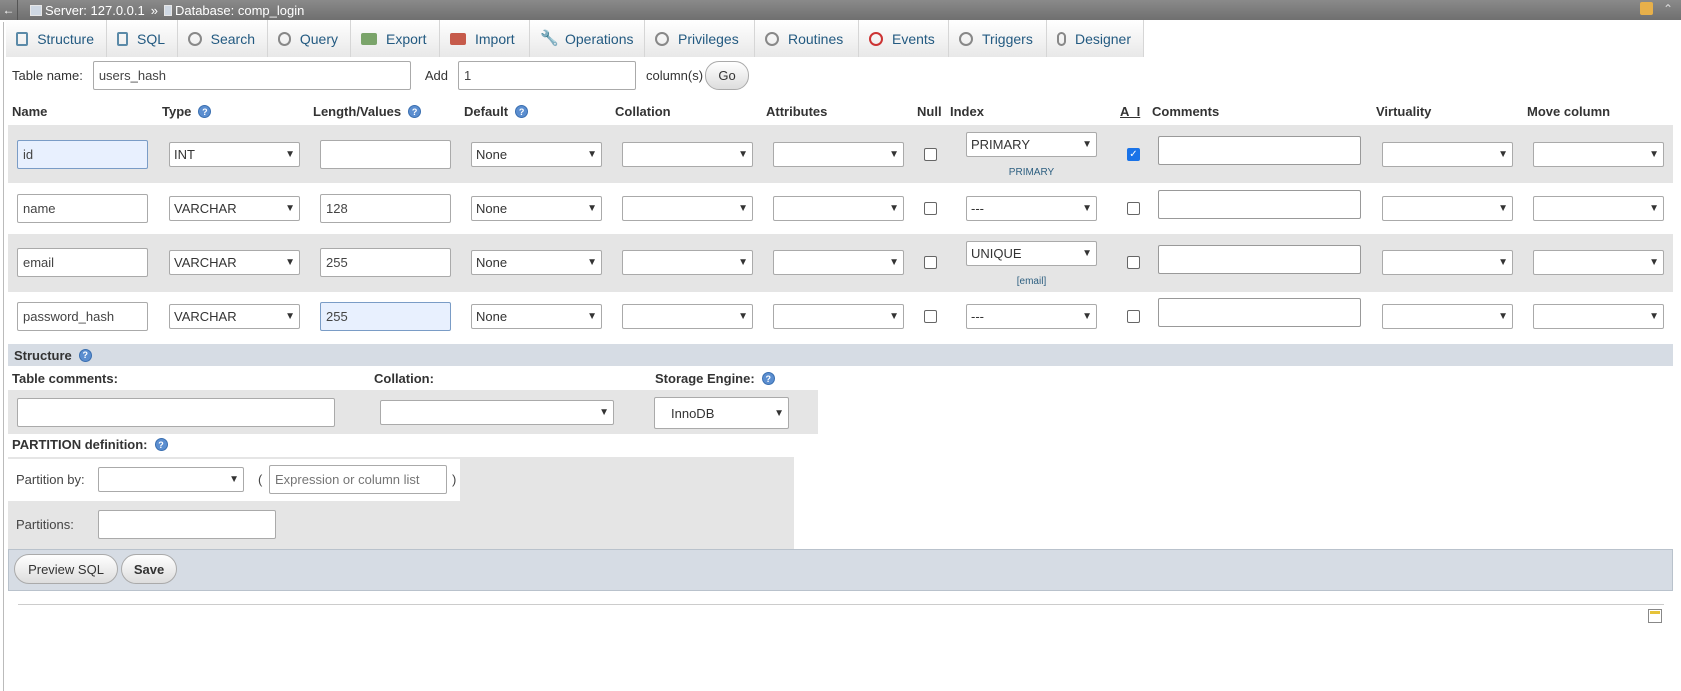  Describe the element at coordinates (251, 75) in the screenshot. I see `table-name-input` at that location.